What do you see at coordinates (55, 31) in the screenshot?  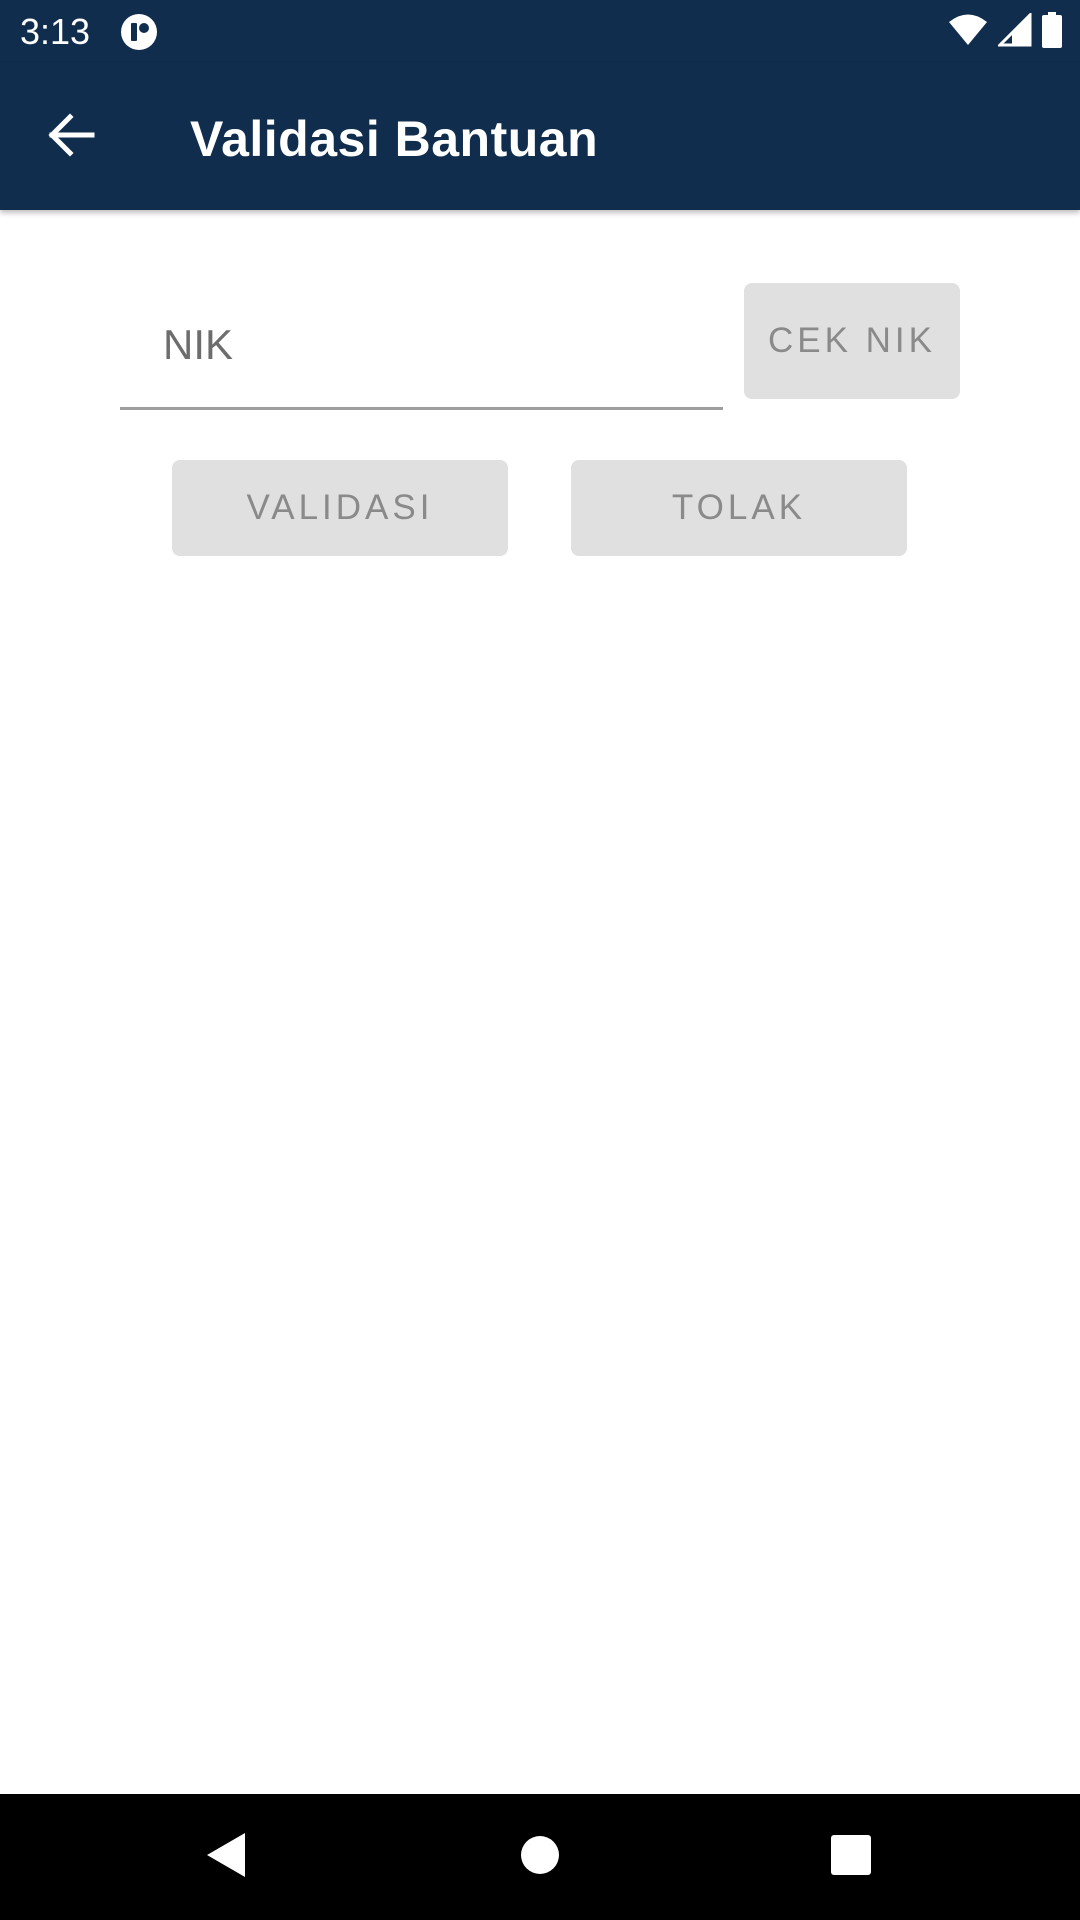 I see `status-time: 3:13` at bounding box center [55, 31].